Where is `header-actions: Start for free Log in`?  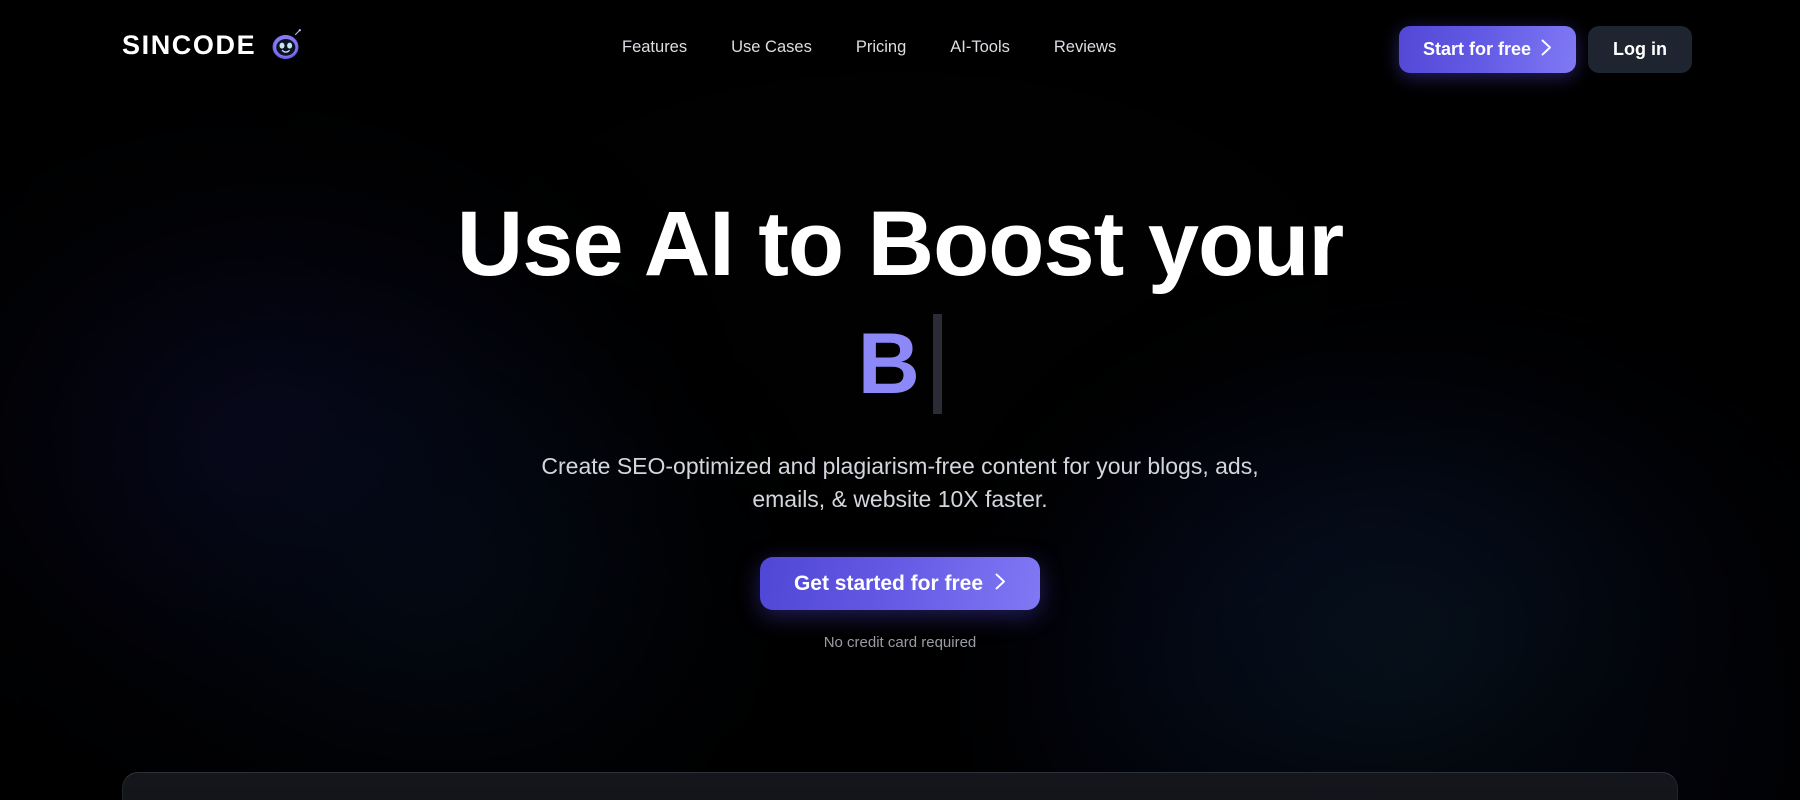 header-actions: Start for free Log in is located at coordinates (1545, 49).